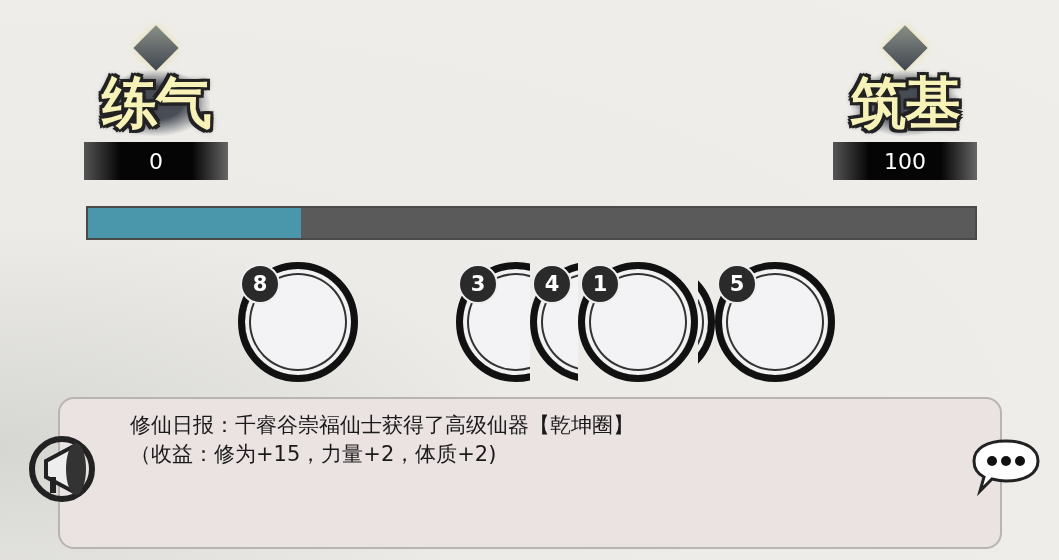 Image resolution: width=1059 pixels, height=560 pixels. What do you see at coordinates (737, 284) in the screenshot?
I see `rank-badge: 5` at bounding box center [737, 284].